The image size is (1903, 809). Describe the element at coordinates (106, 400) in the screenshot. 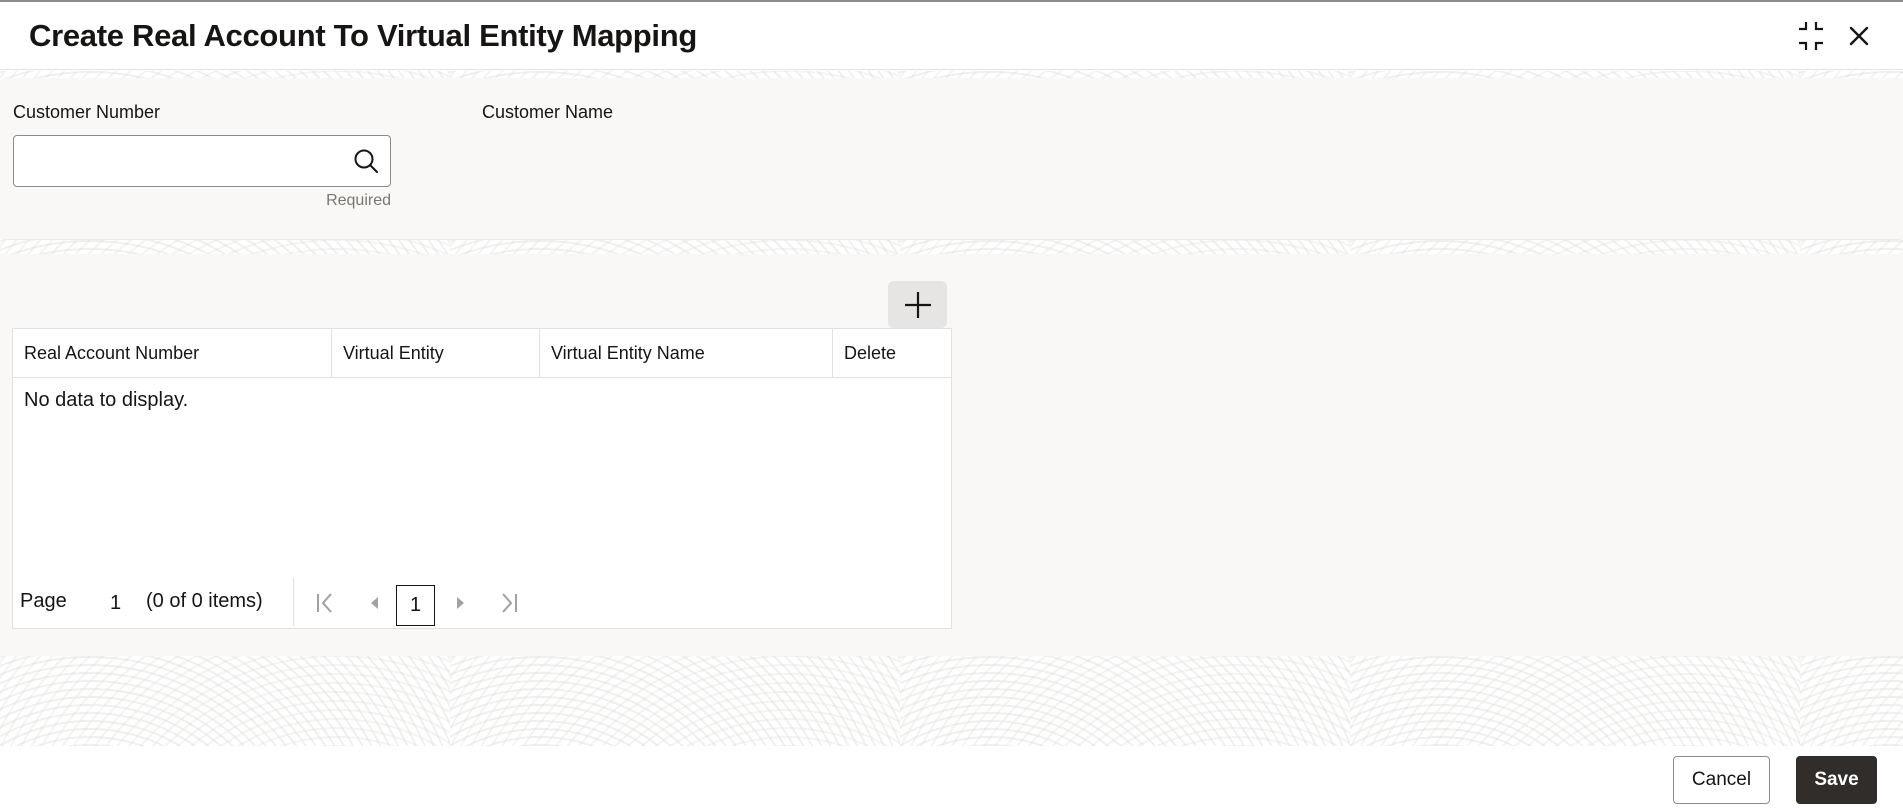

I see `empty-message: No data to display.` at that location.